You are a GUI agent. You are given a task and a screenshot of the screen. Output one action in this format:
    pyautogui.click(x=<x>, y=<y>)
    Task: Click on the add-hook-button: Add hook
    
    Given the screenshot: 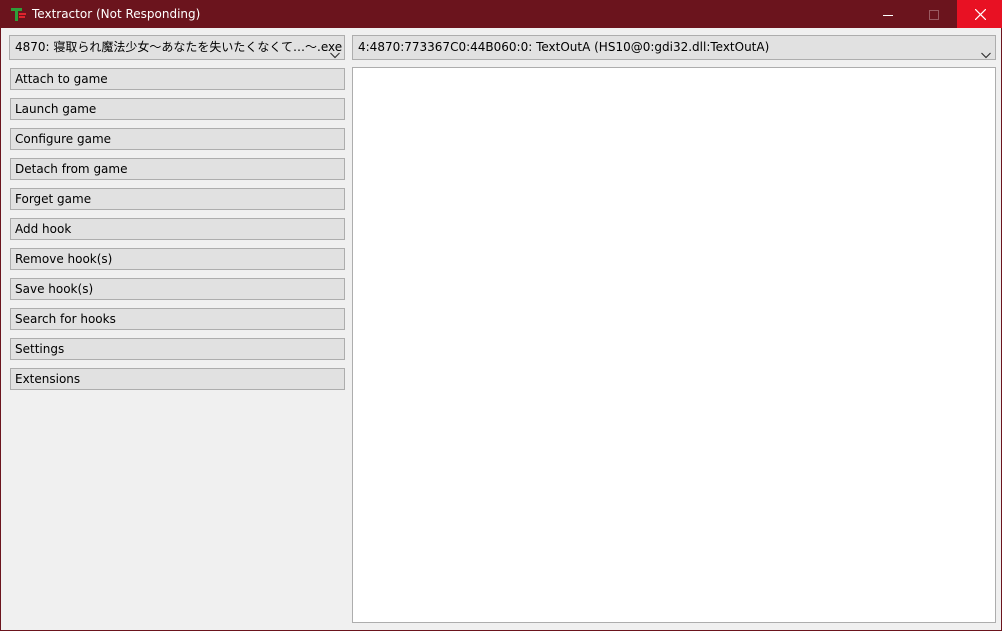 What is the action you would take?
    pyautogui.click(x=177, y=229)
    